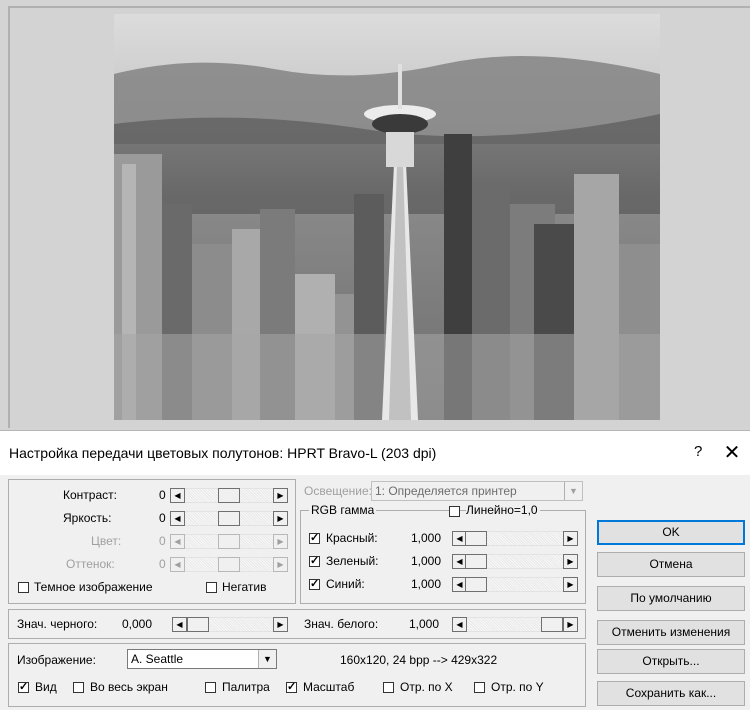 Image resolution: width=750 pixels, height=710 pixels. I want to click on image-select-value: A. Seattle, so click(157, 659).